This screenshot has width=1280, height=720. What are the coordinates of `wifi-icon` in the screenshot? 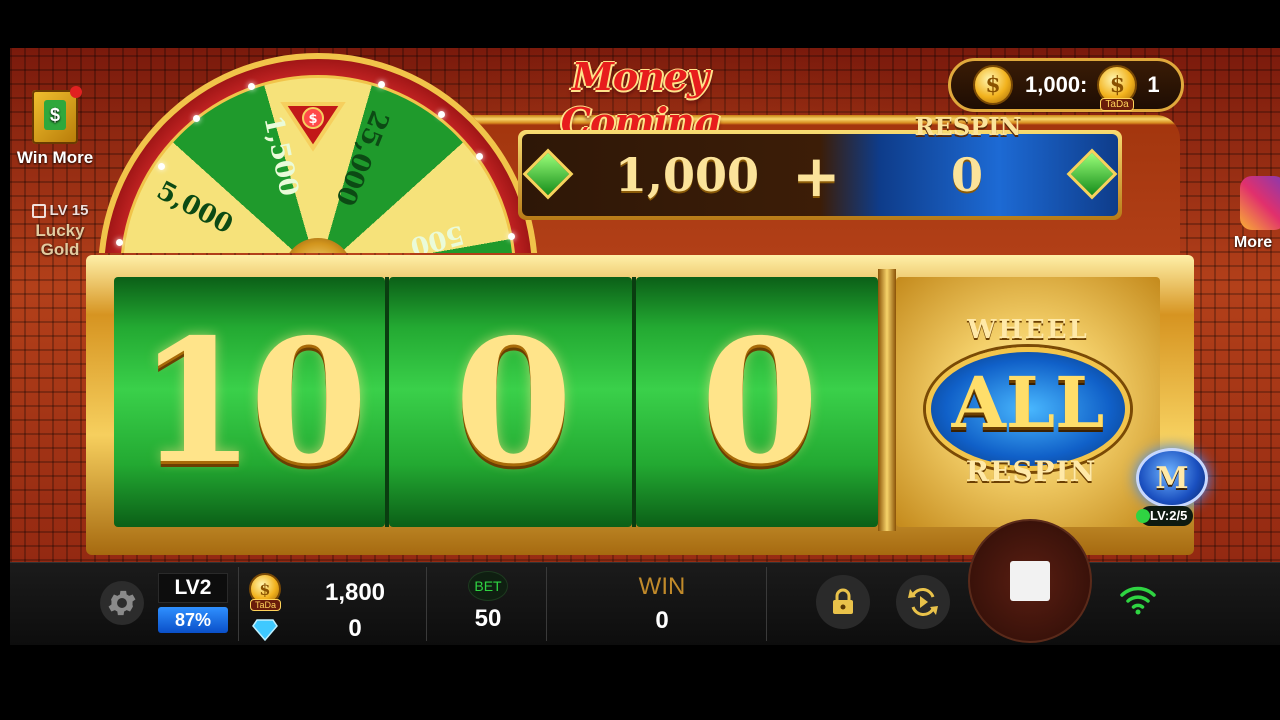 It's located at (1138, 600).